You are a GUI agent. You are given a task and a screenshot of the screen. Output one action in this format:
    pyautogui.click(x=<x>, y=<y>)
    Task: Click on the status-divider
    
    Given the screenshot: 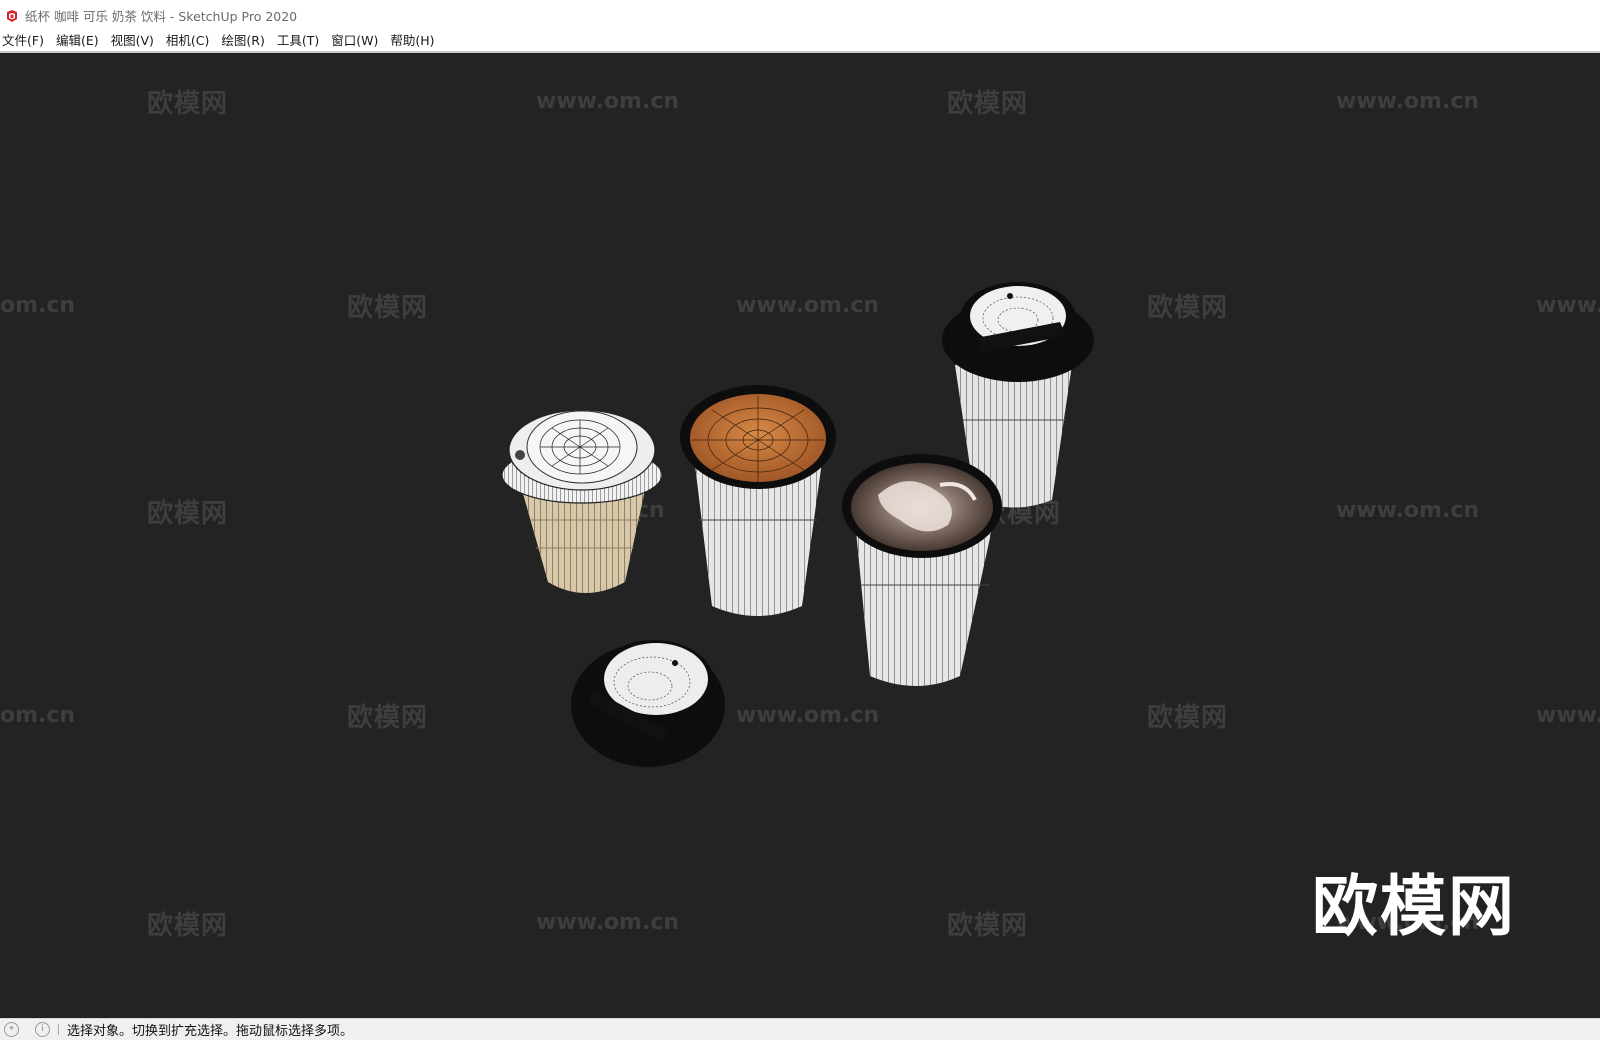 What is the action you would take?
    pyautogui.click(x=58, y=1029)
    